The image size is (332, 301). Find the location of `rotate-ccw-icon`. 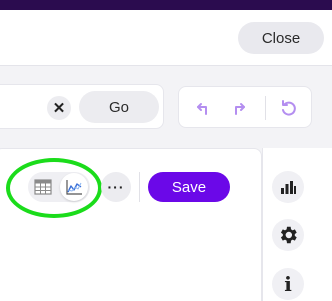

rotate-ccw-icon is located at coordinates (289, 108).